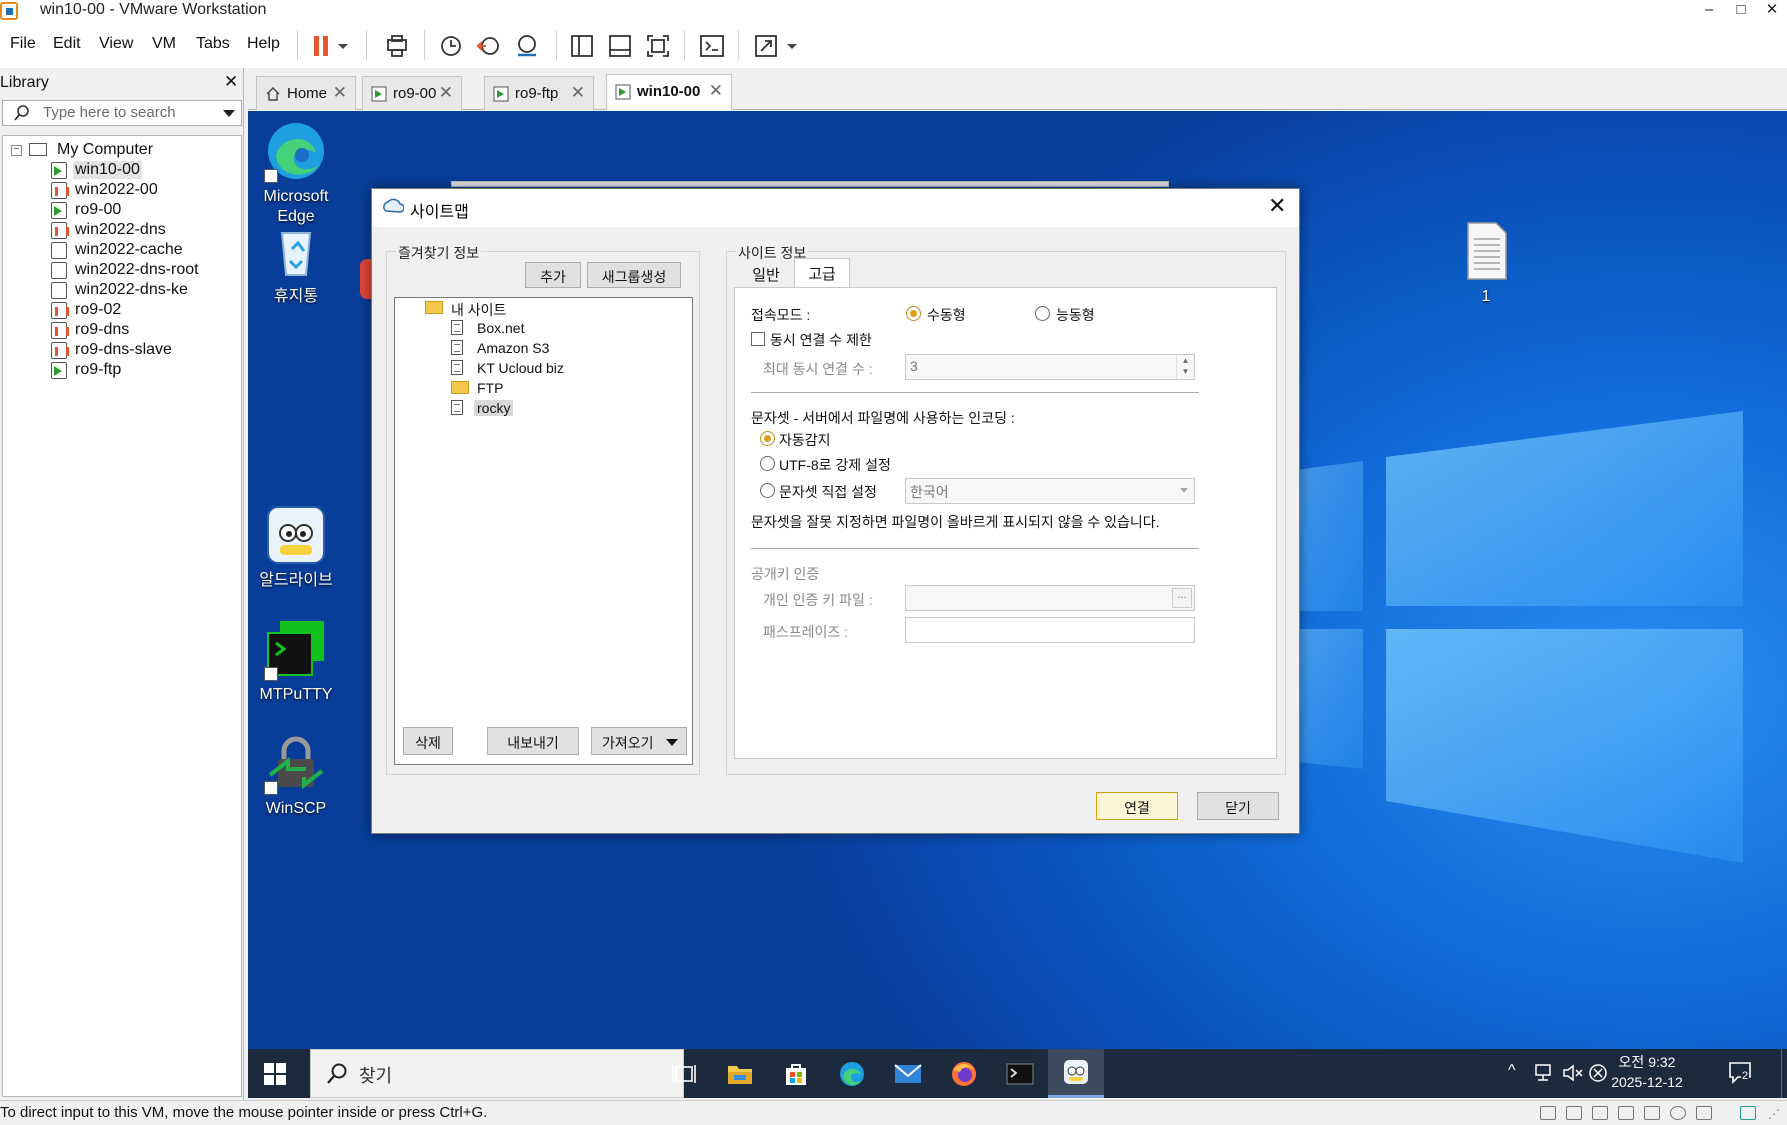  I want to click on tab-advanced: 고급, so click(822, 273).